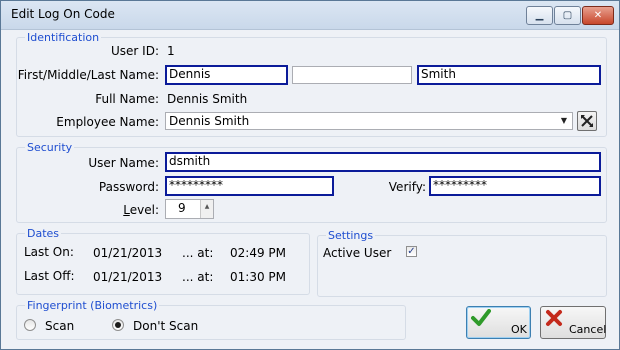 Image resolution: width=620 pixels, height=350 pixels. I want to click on x-mark-icon, so click(554, 318).